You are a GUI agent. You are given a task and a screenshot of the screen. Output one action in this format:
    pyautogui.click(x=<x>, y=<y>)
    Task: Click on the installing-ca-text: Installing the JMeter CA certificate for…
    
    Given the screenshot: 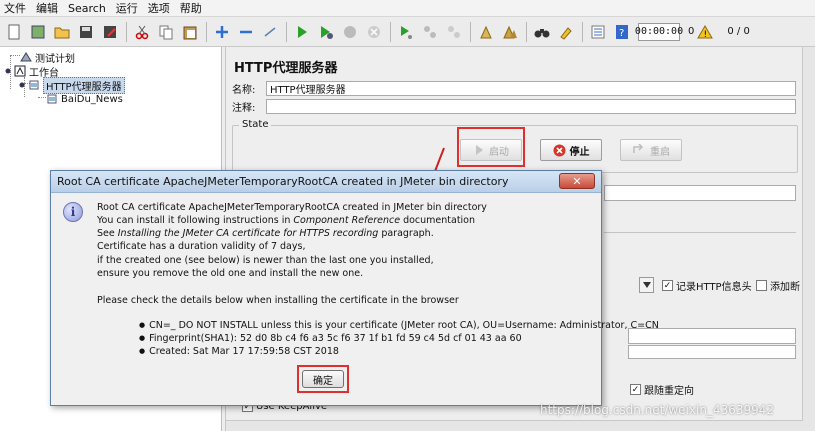 What is the action you would take?
    pyautogui.click(x=248, y=233)
    